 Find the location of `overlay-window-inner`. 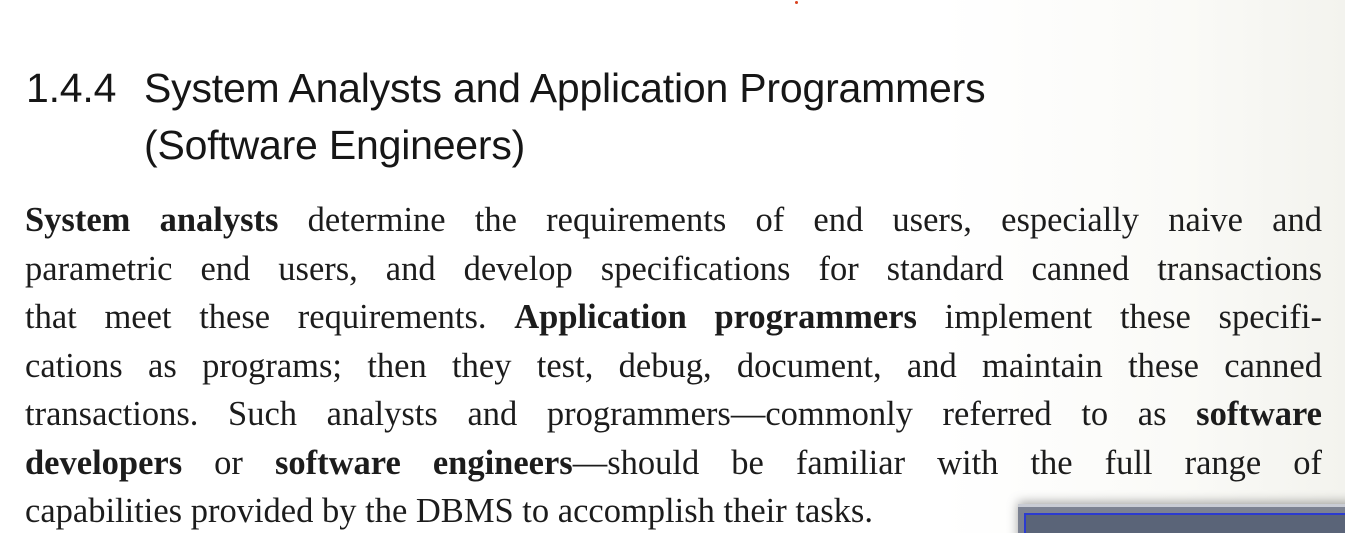

overlay-window-inner is located at coordinates (1184, 523).